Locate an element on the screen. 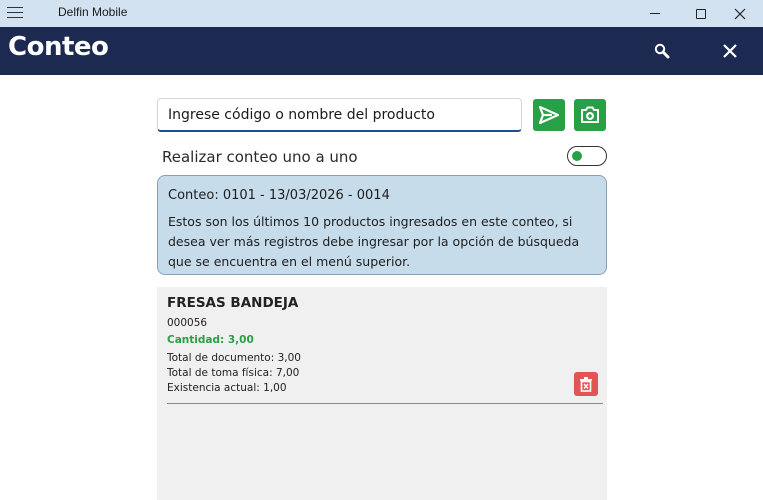  total-physical: Total de toma física: 7,00 is located at coordinates (233, 373).